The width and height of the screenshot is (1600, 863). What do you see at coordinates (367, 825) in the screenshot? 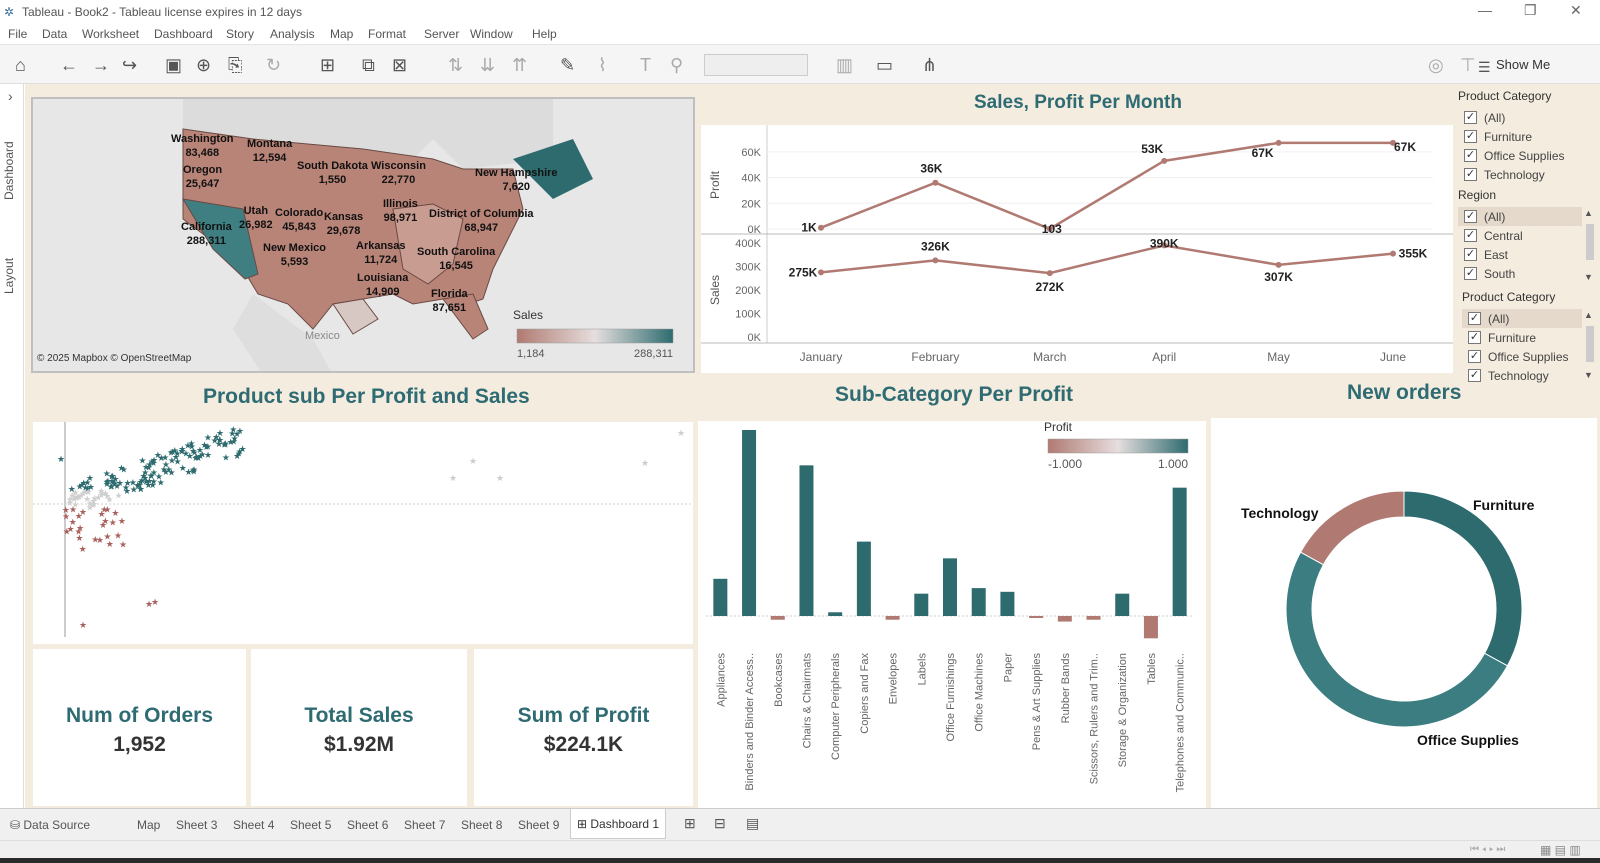
I see `tab-sheet-6: Sheet 6` at bounding box center [367, 825].